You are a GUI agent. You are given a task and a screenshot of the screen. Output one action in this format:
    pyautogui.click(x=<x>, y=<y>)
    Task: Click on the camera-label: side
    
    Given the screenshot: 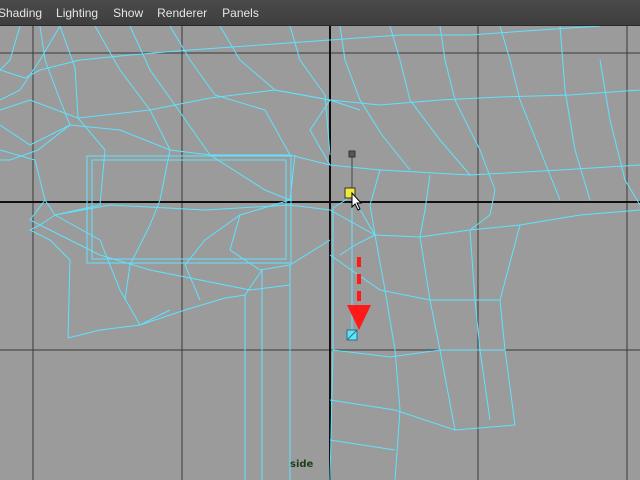 What is the action you would take?
    pyautogui.click(x=302, y=464)
    